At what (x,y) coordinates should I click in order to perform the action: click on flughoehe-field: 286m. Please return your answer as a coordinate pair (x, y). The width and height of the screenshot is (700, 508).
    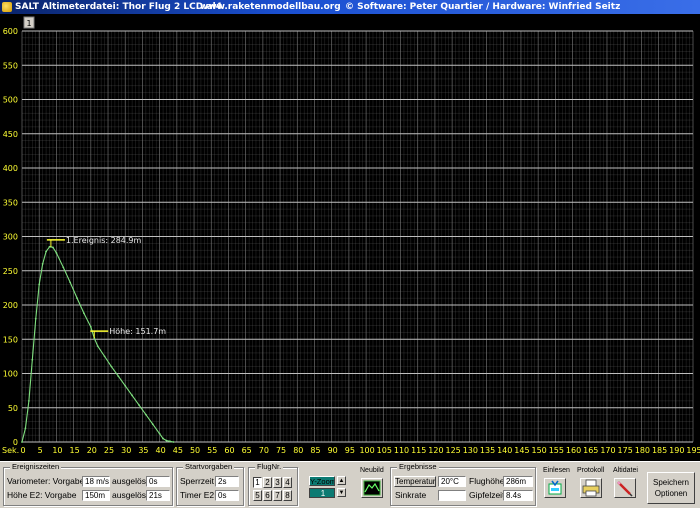
    Looking at the image, I should click on (518, 481).